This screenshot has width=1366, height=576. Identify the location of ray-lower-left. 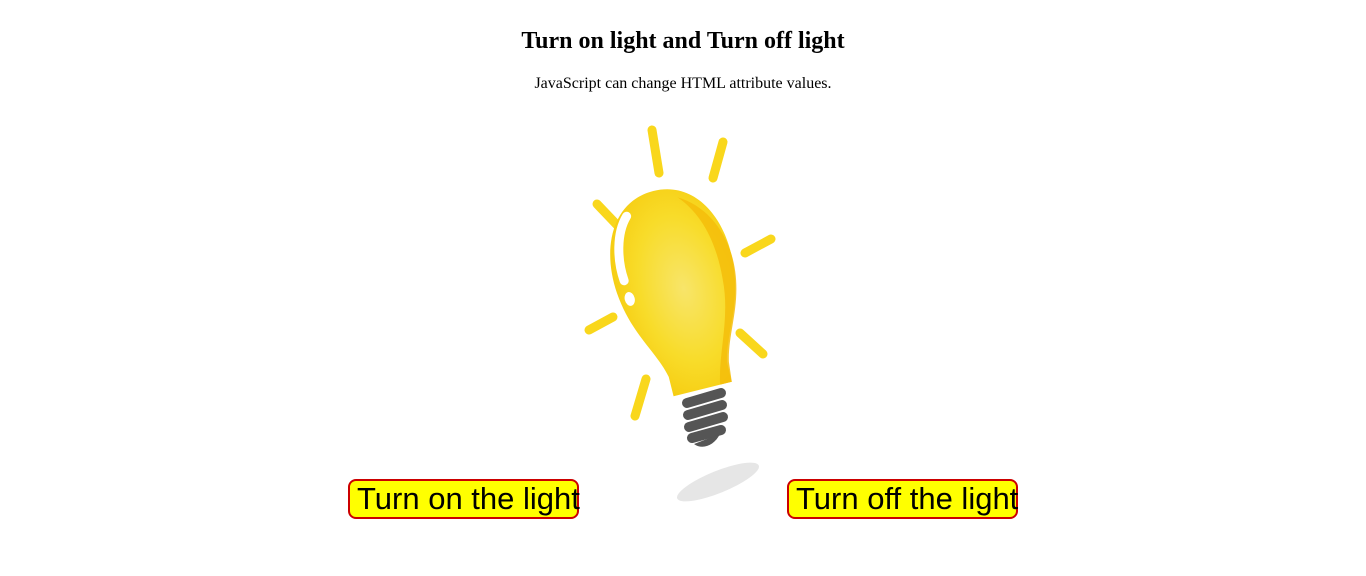
(601, 323).